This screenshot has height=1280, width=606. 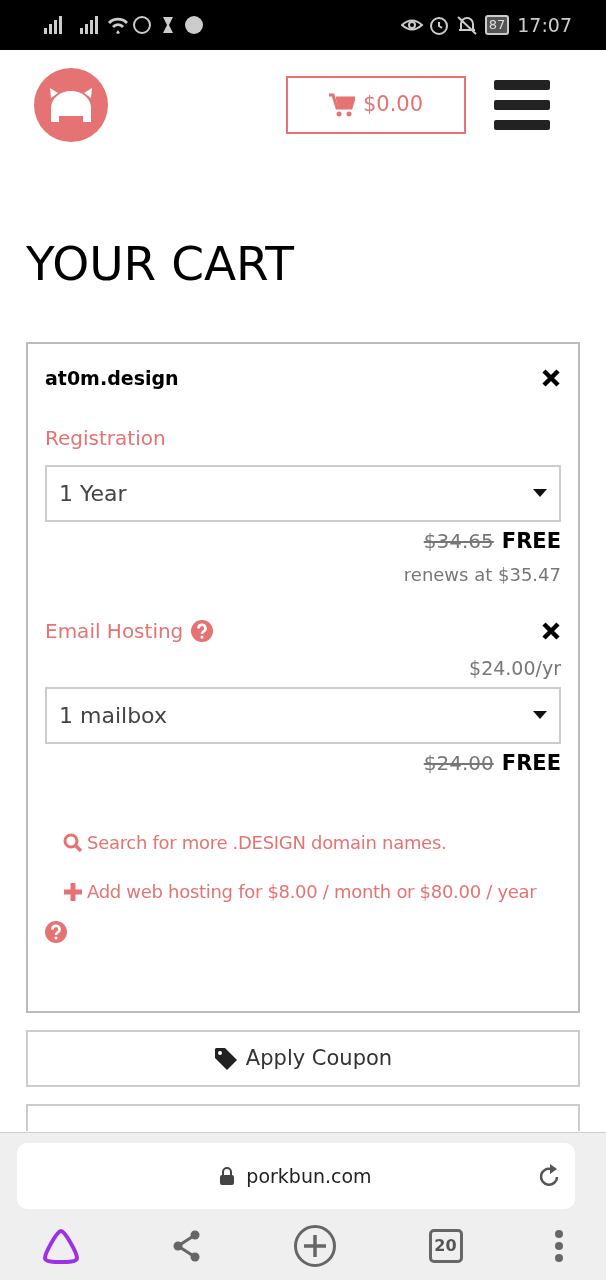 What do you see at coordinates (112, 378) in the screenshot?
I see `domain-name: at0m.design` at bounding box center [112, 378].